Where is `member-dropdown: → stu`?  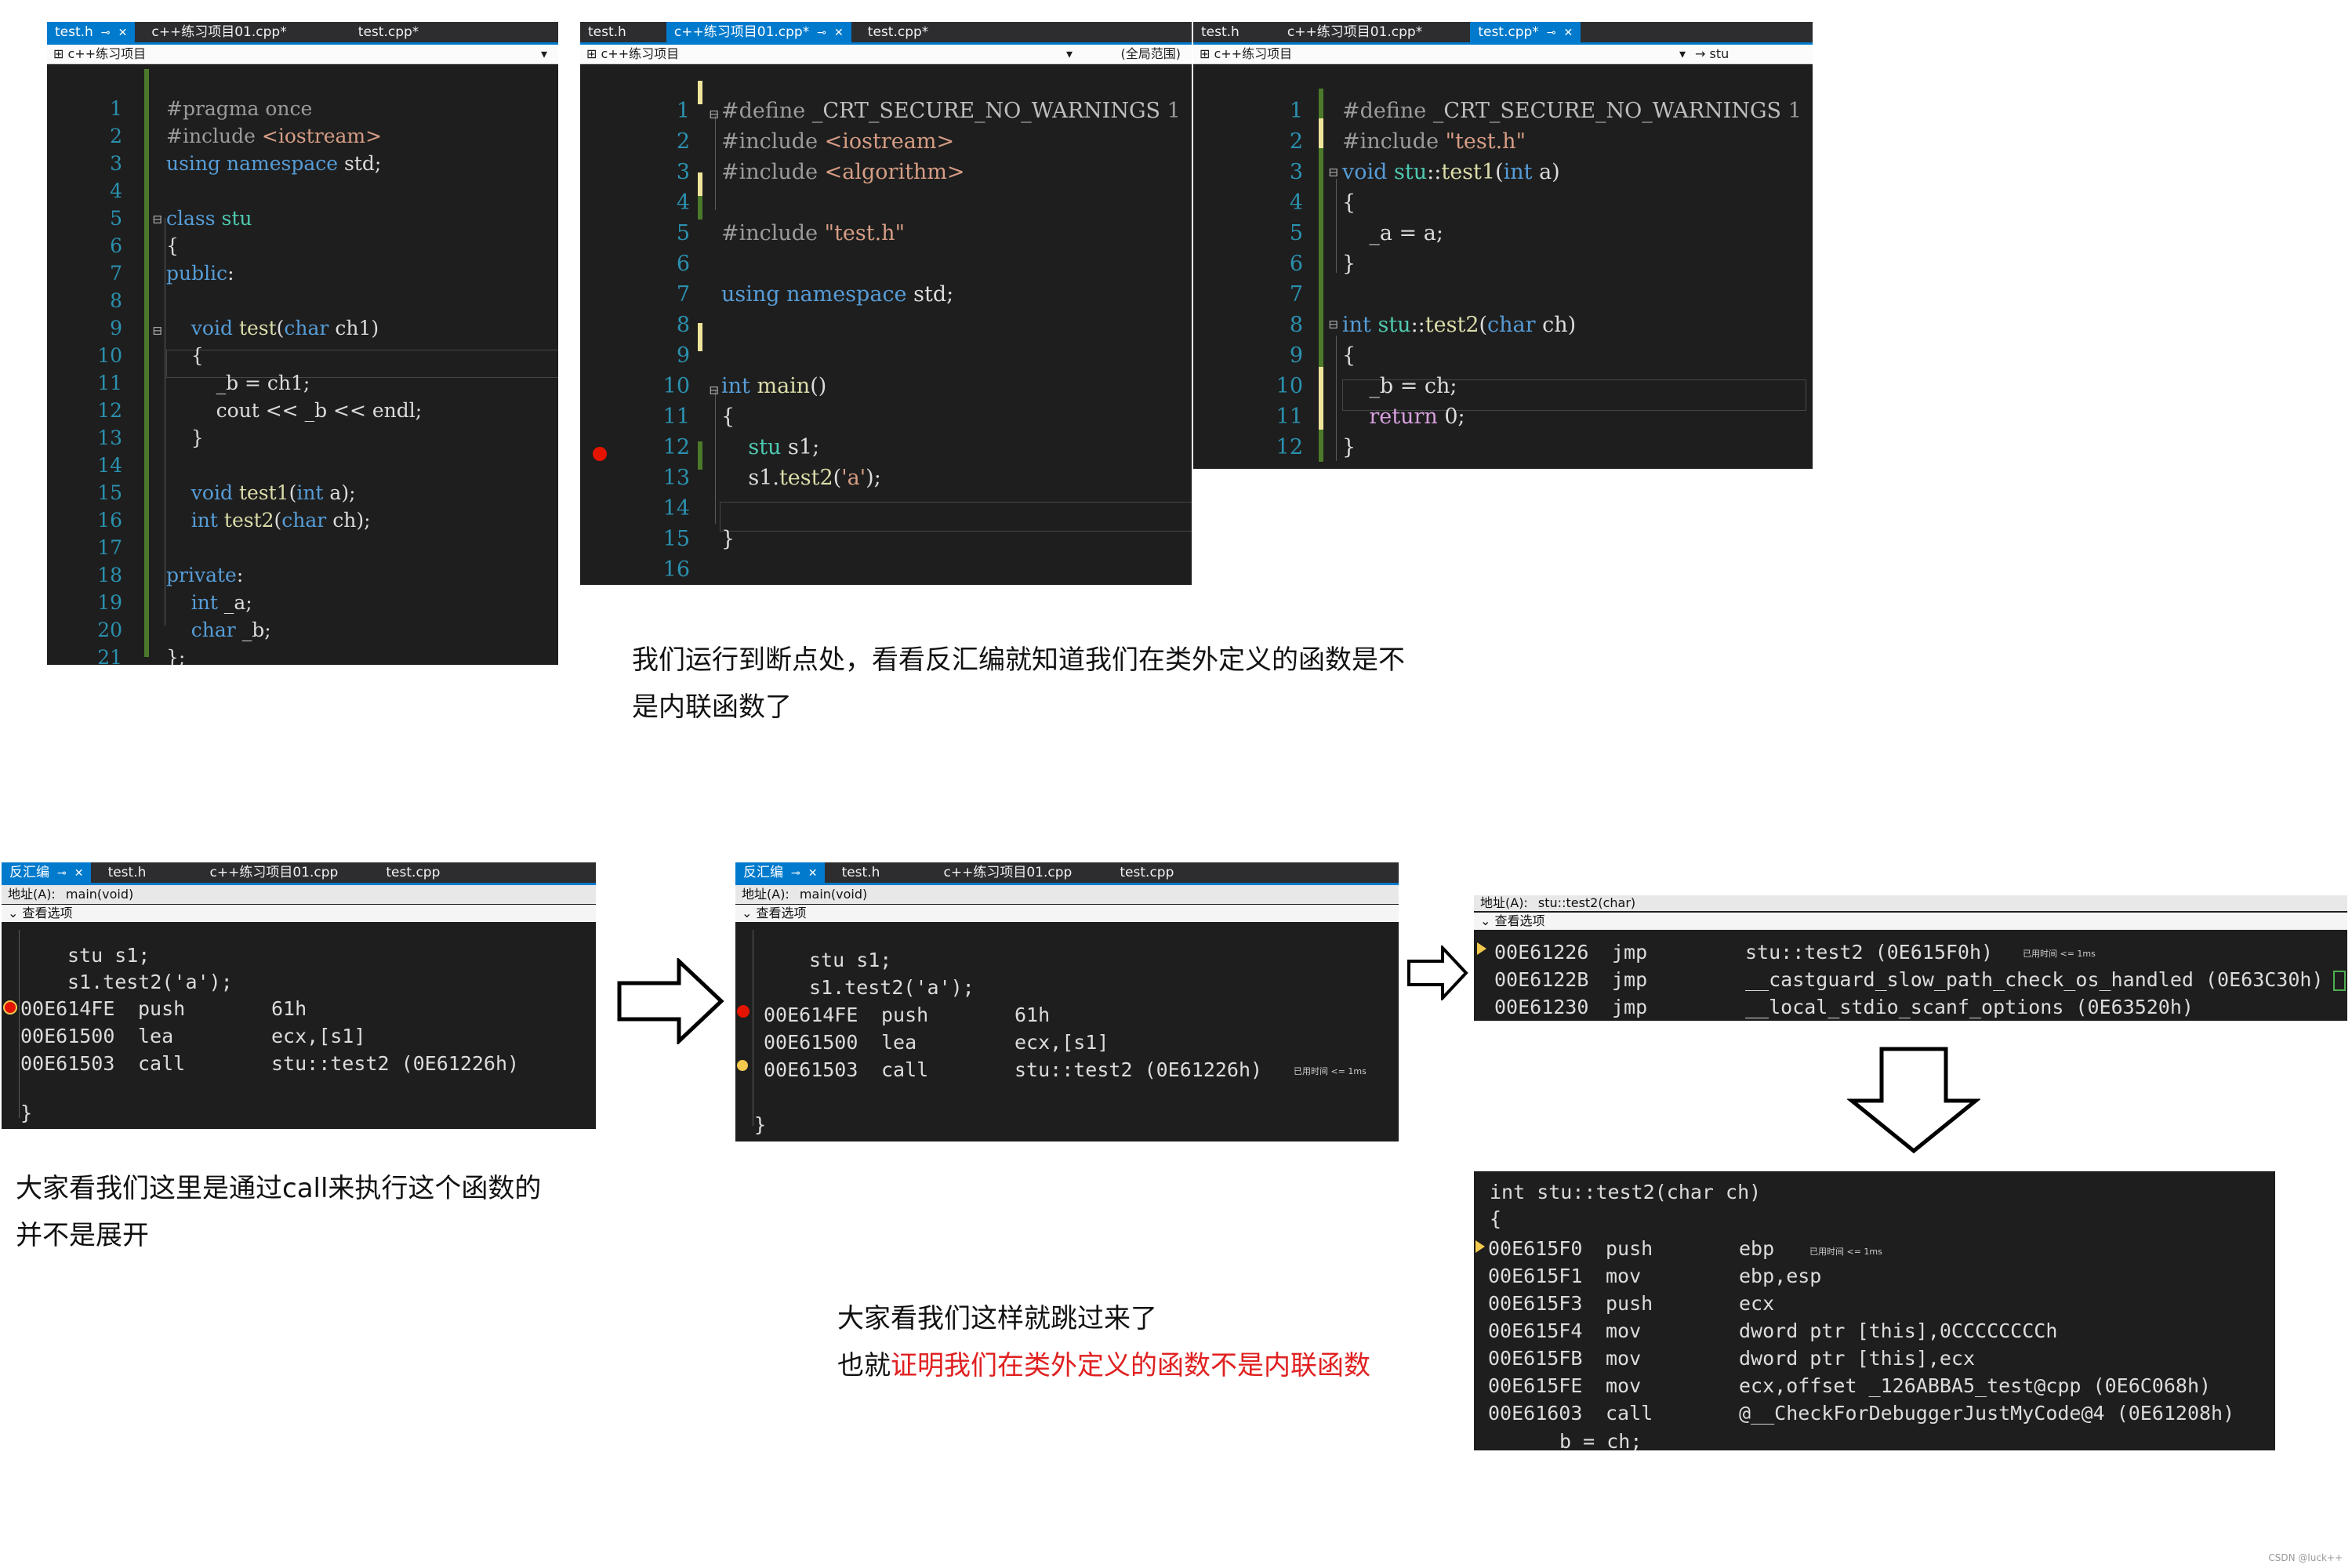 member-dropdown: → stu is located at coordinates (1712, 54).